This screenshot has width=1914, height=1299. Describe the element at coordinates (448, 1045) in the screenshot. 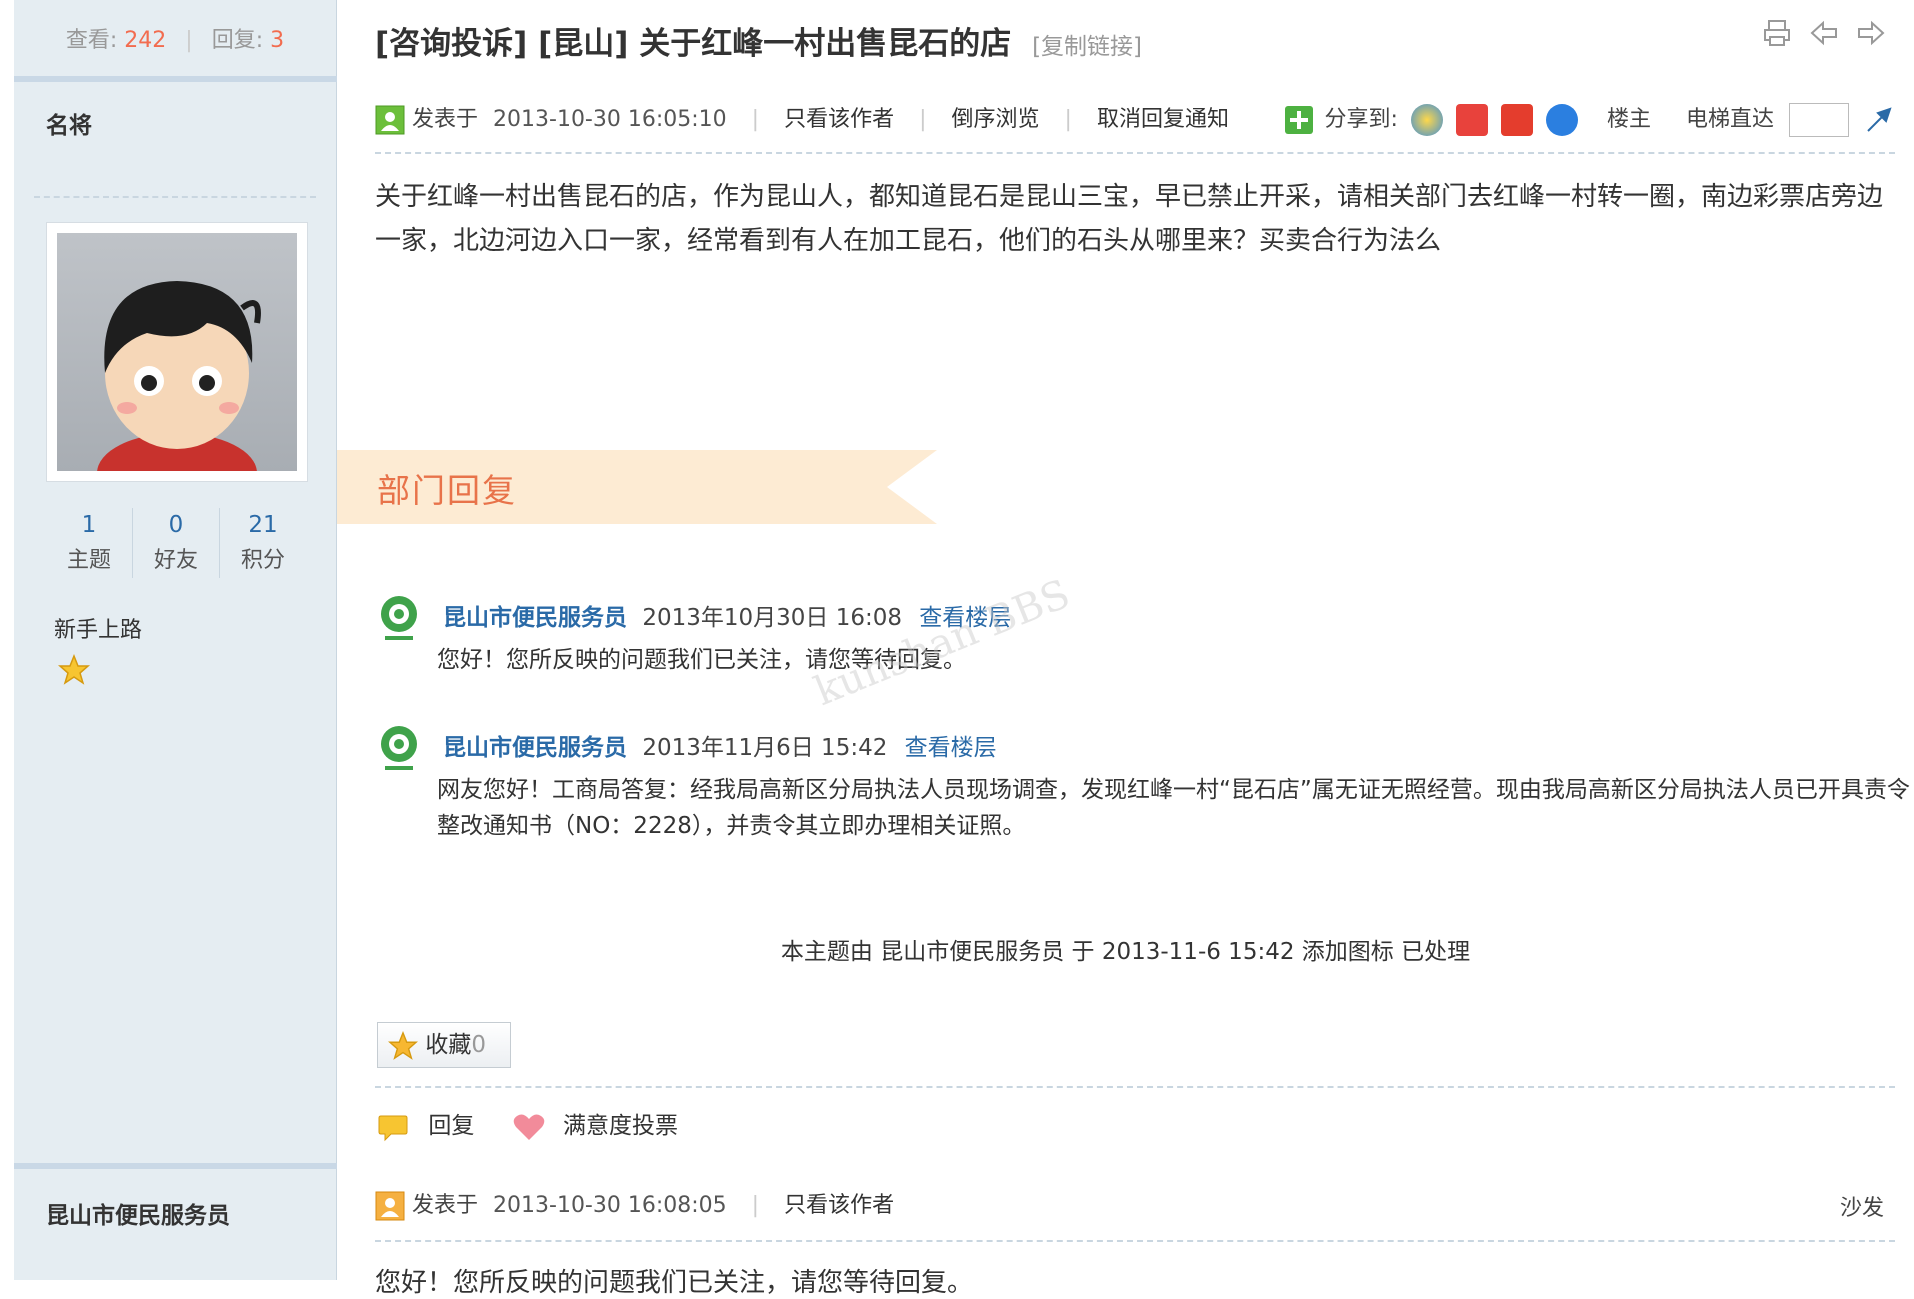

I see `favorite-label: 收藏` at that location.